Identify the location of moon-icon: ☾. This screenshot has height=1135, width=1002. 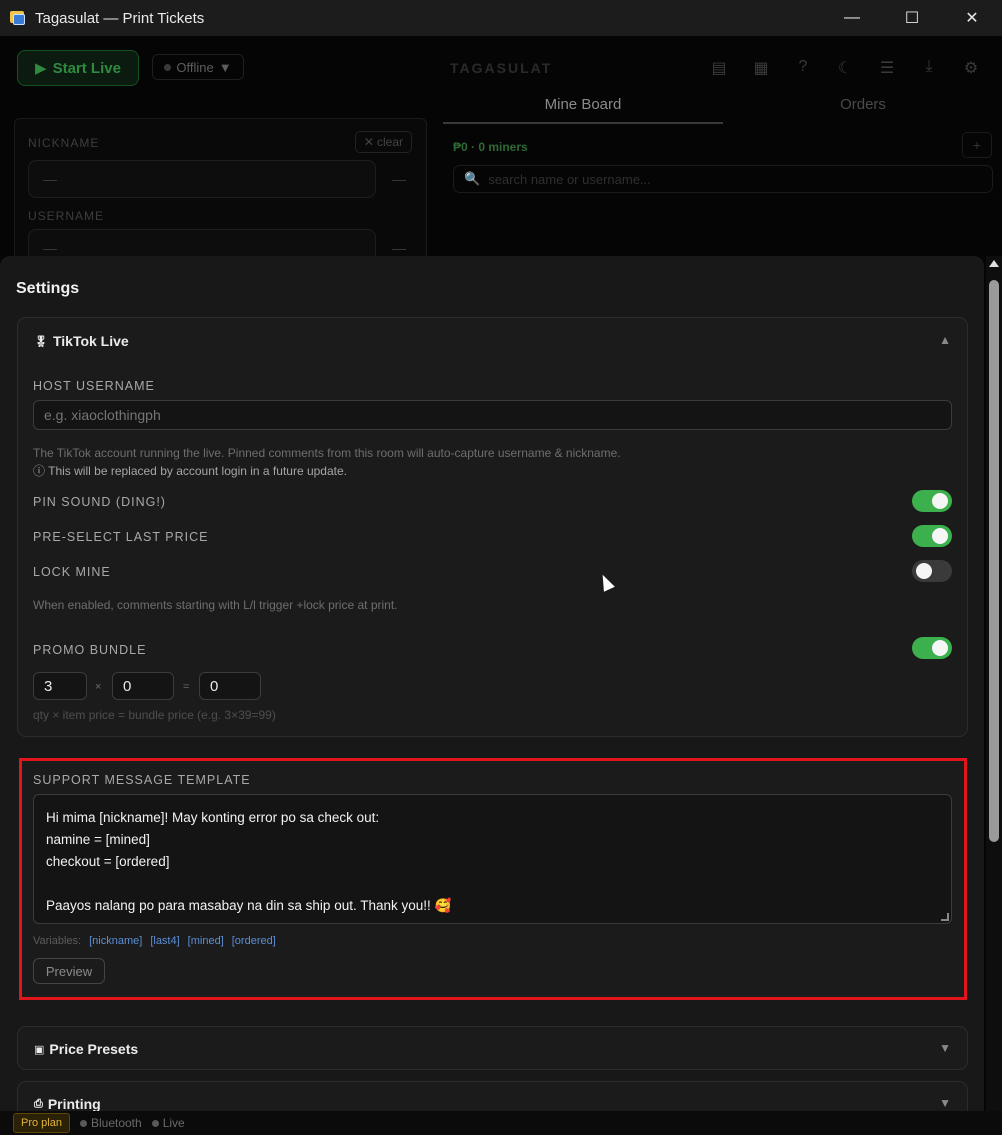
(845, 68).